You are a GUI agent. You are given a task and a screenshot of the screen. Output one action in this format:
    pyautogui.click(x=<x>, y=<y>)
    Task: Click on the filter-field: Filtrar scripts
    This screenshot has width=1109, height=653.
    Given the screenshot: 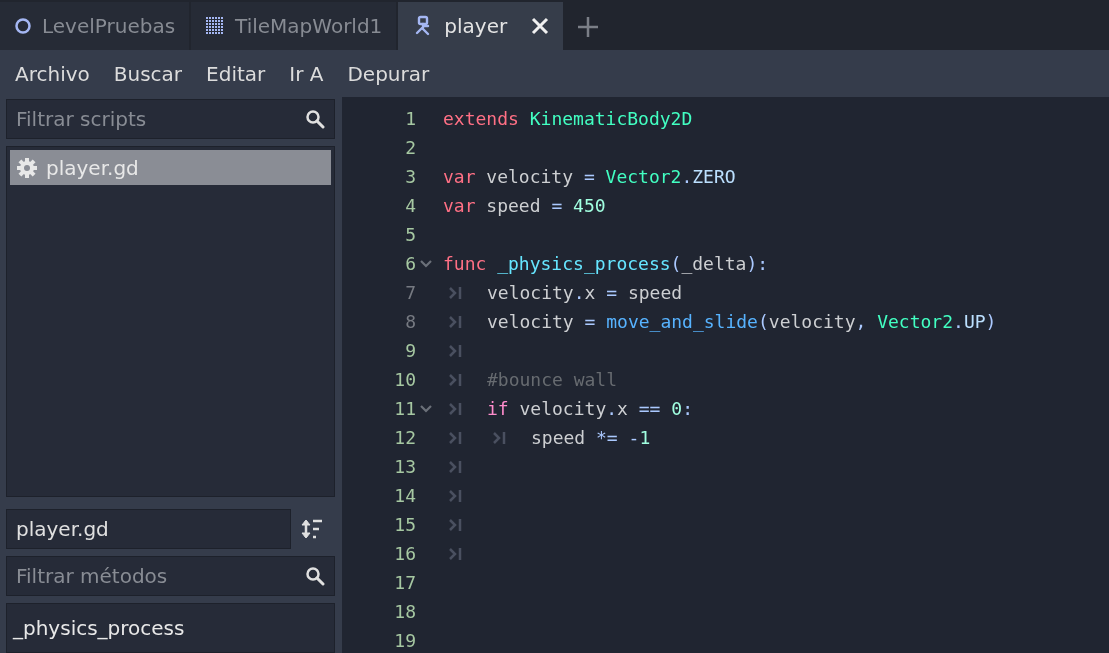 What is the action you would take?
    pyautogui.click(x=170, y=119)
    